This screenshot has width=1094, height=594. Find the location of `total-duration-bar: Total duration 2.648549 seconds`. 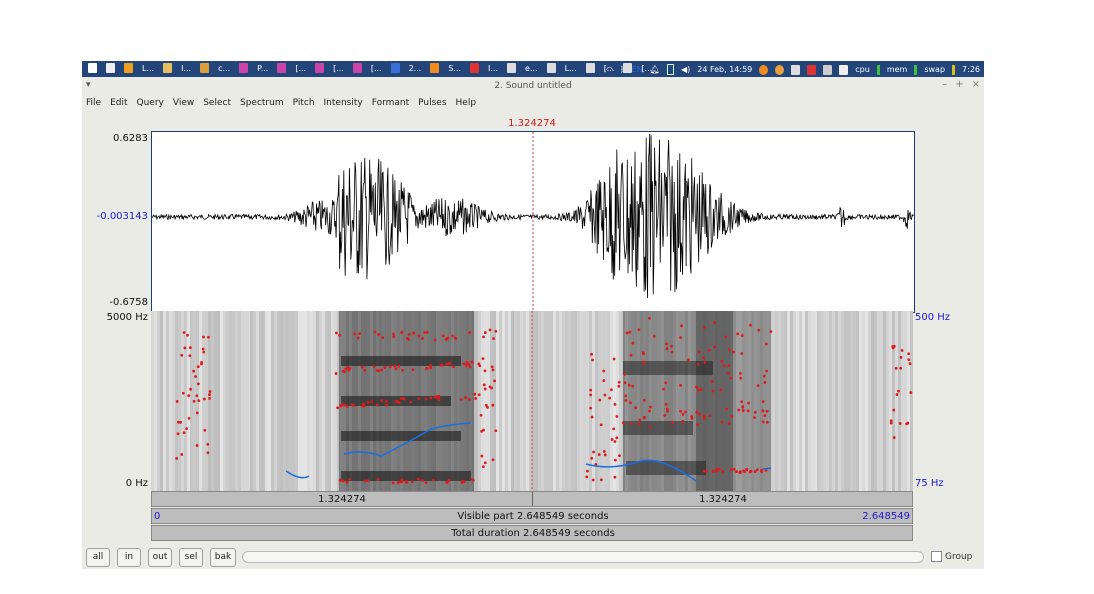

total-duration-bar: Total duration 2.648549 seconds is located at coordinates (532, 533).